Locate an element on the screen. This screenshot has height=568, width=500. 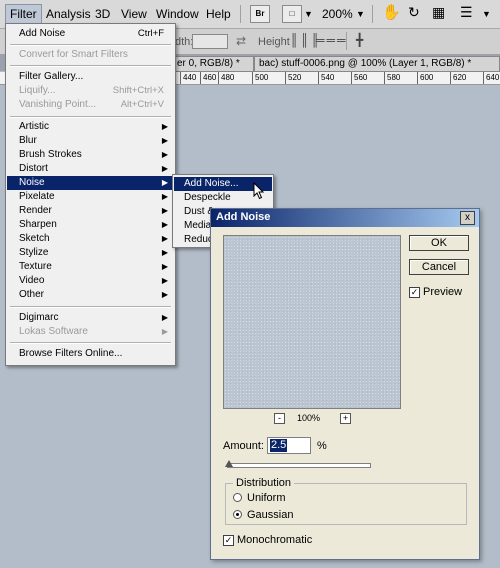
screen-mode-icon: □ is located at coordinates (292, 14).